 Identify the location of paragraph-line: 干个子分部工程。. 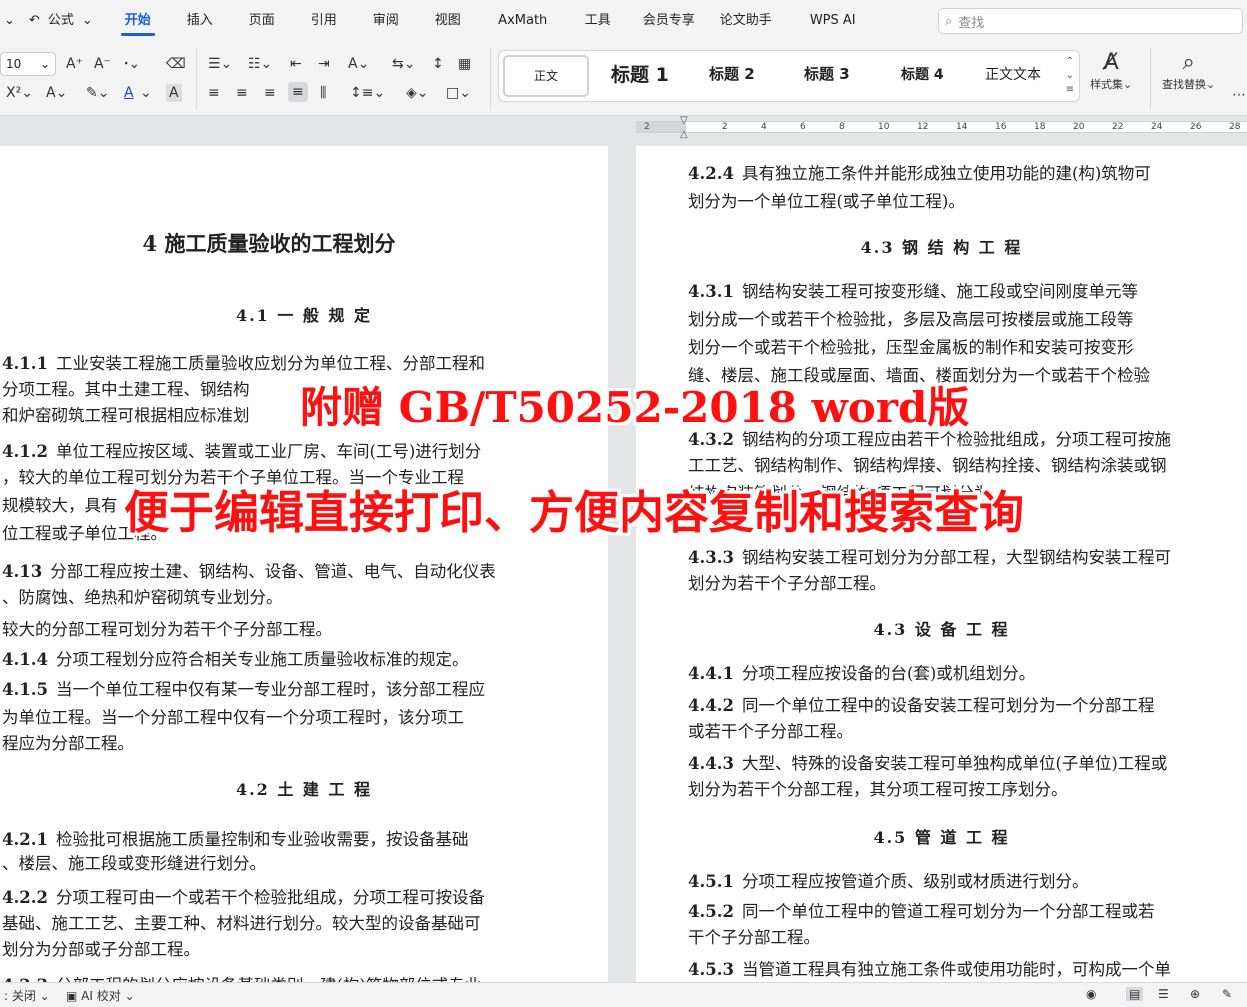
(754, 936).